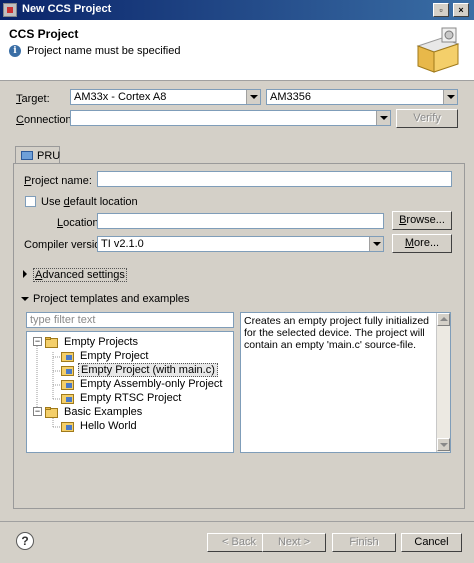 The image size is (474, 563). I want to click on target-label: Target:, so click(33, 99).